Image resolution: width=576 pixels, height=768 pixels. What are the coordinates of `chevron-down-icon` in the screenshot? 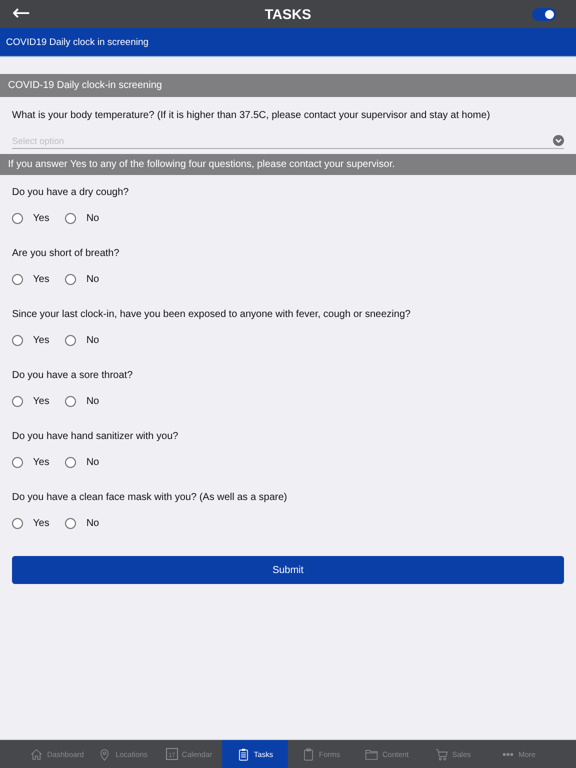 It's located at (558, 140).